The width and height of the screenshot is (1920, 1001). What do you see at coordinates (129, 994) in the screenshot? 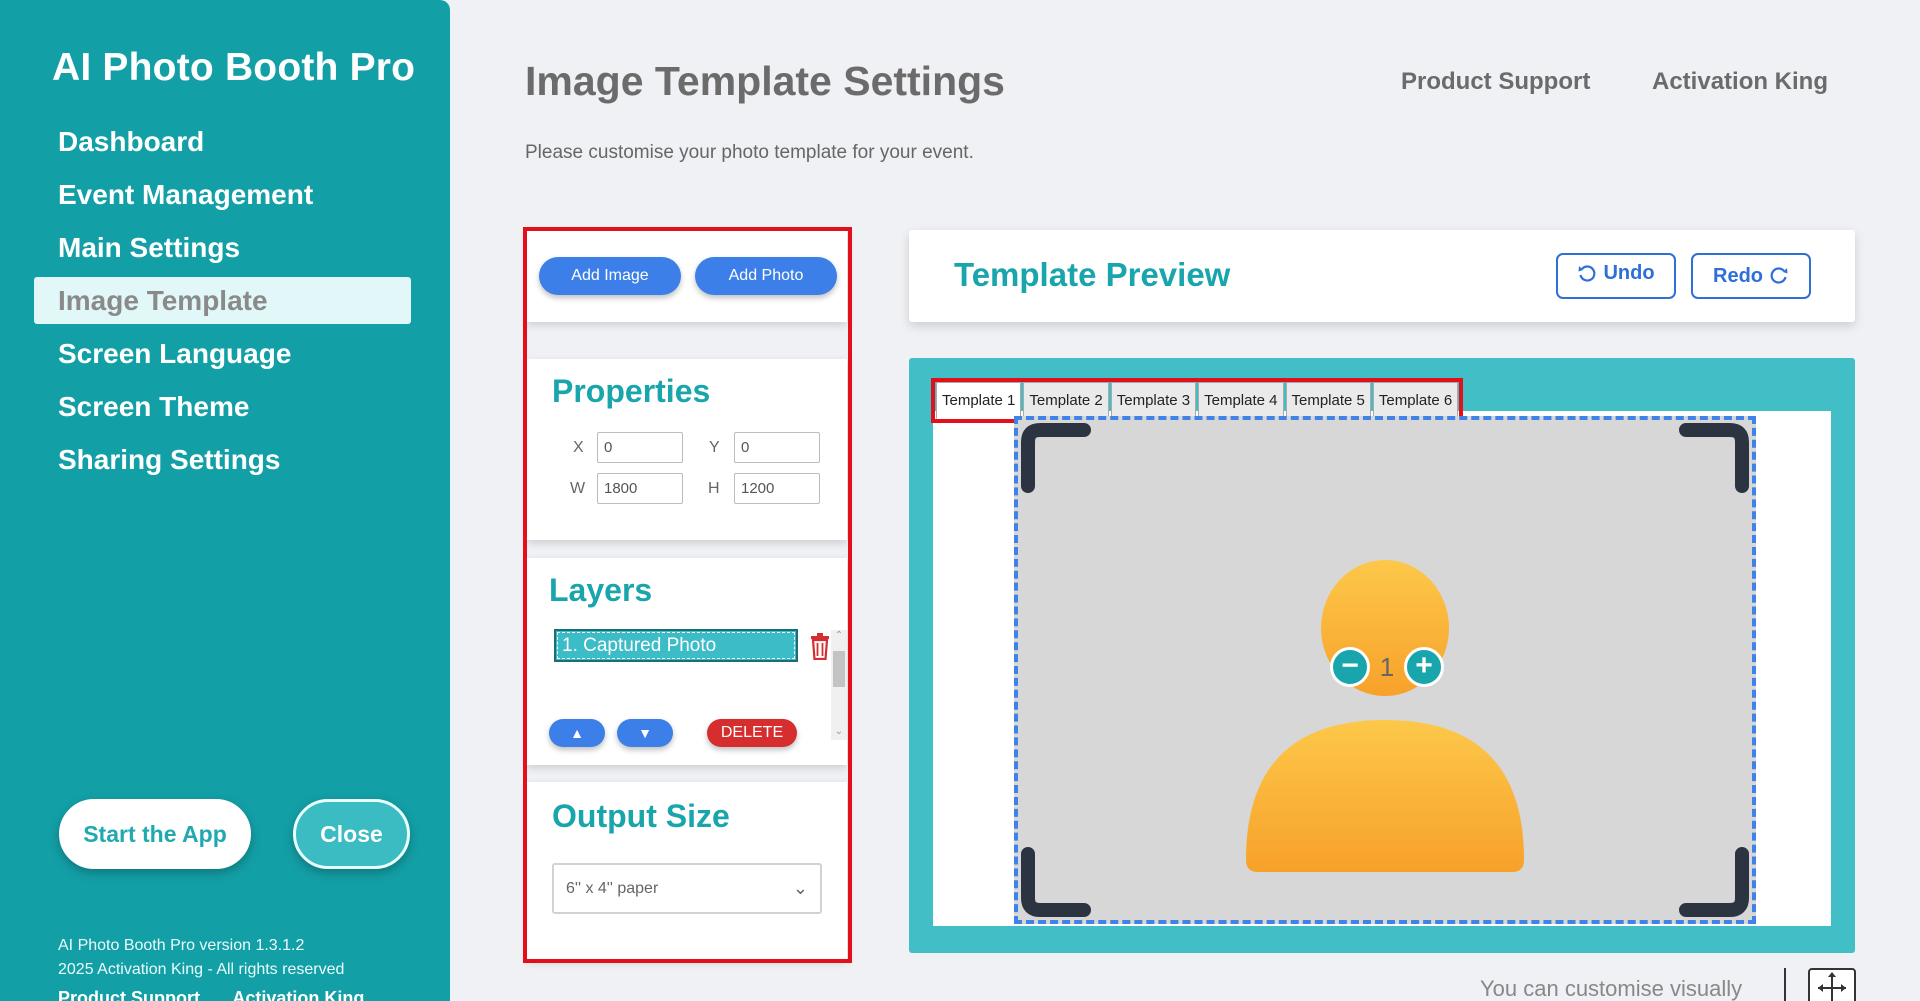
I see `footer-link-product-support: Product Support` at bounding box center [129, 994].